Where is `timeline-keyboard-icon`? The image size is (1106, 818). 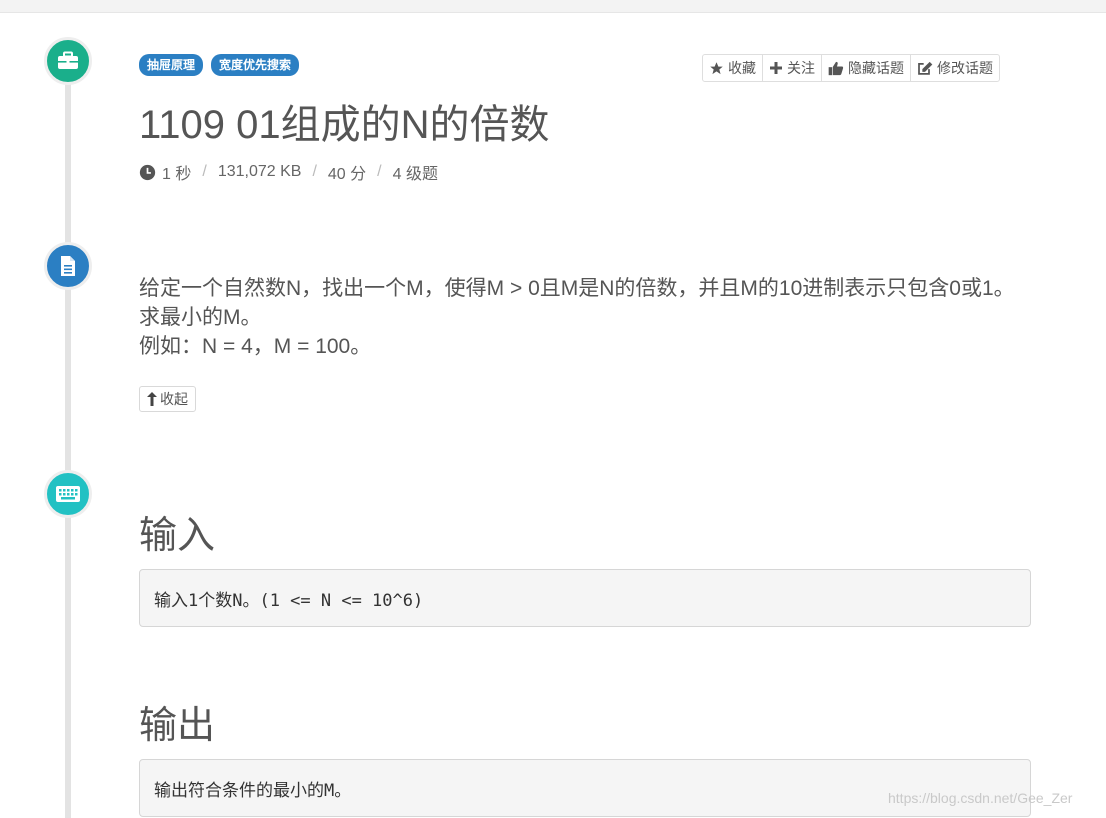 timeline-keyboard-icon is located at coordinates (68, 494).